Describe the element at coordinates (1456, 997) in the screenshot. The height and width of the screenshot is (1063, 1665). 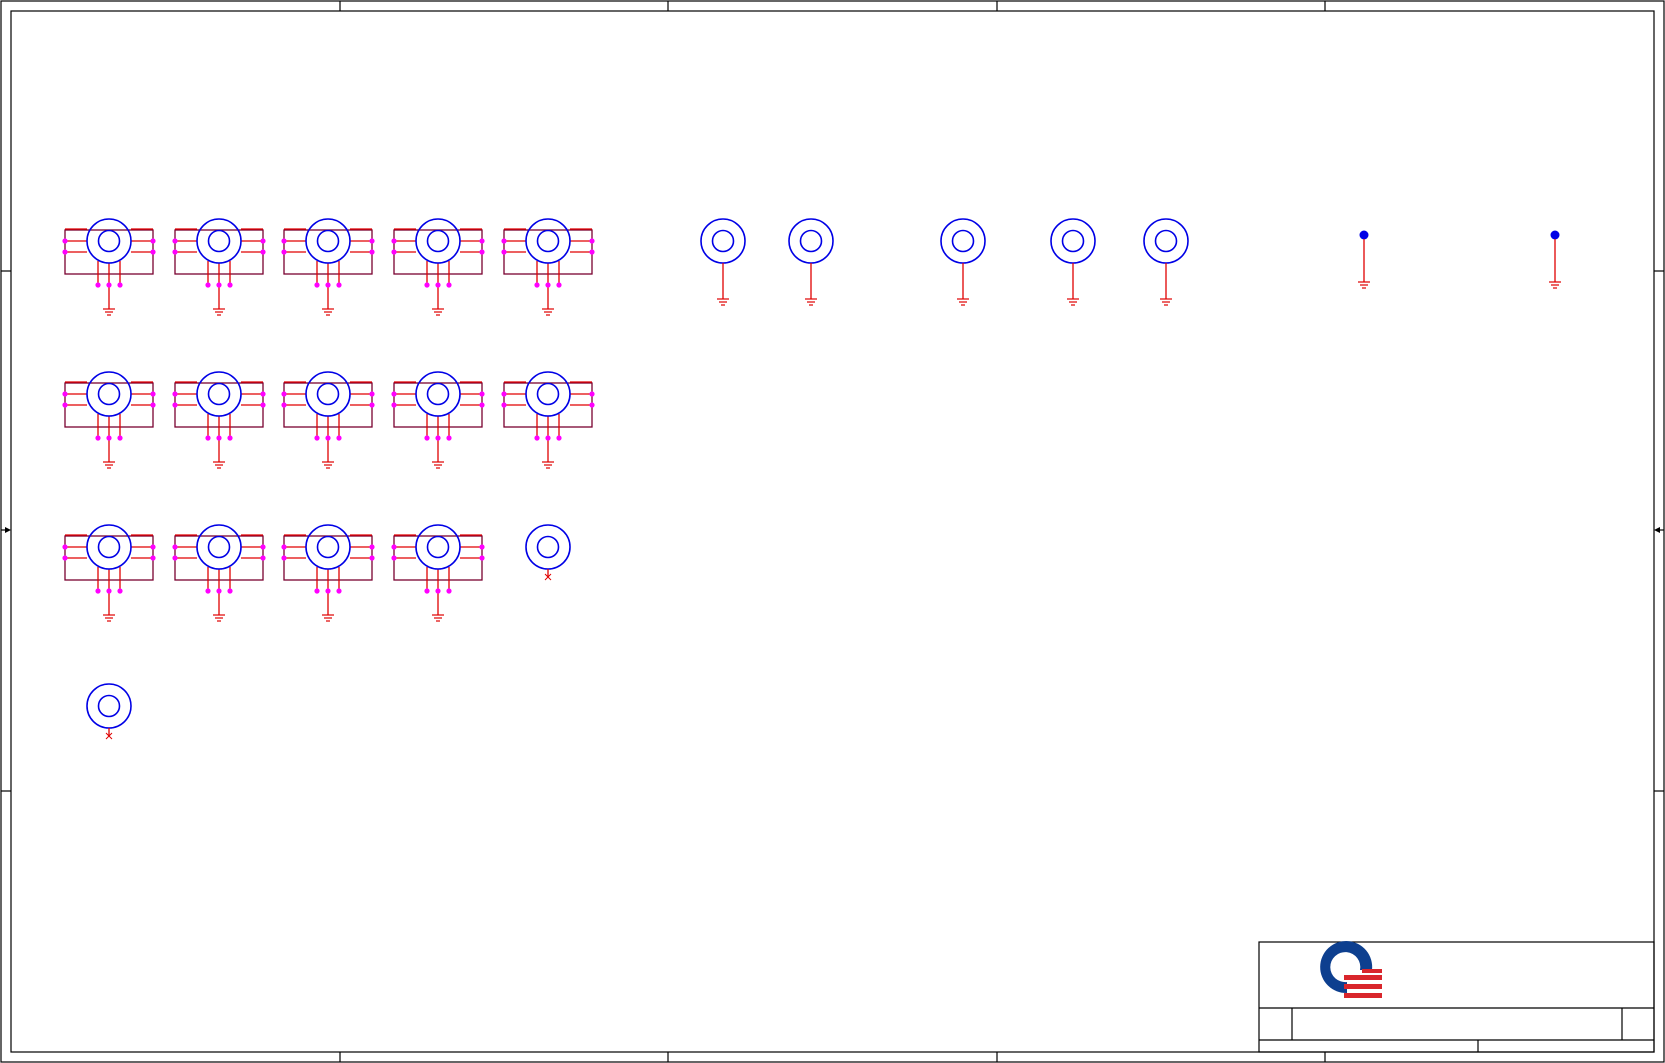
I see `title-block` at that location.